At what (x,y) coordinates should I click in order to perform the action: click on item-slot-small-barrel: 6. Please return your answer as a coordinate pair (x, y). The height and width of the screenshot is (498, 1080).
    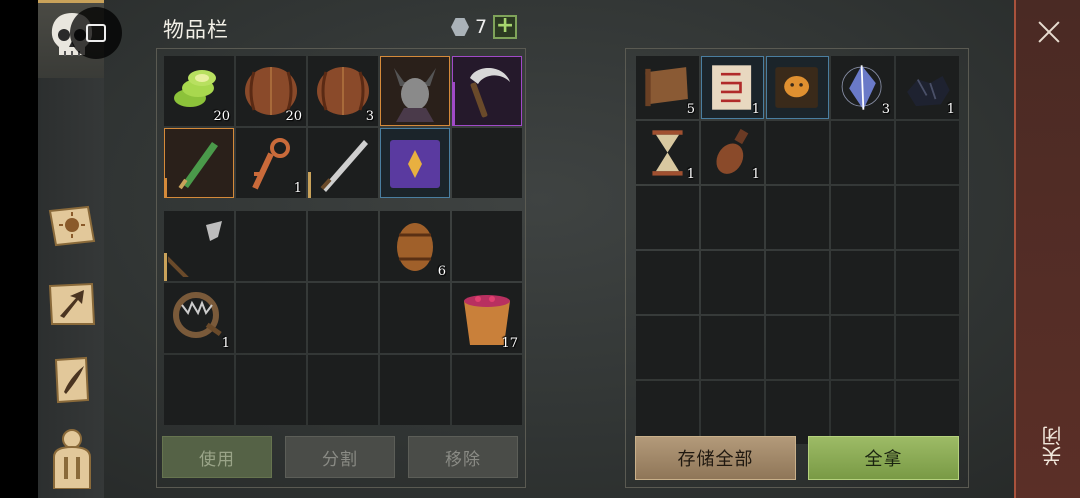
    Looking at the image, I should click on (415, 246).